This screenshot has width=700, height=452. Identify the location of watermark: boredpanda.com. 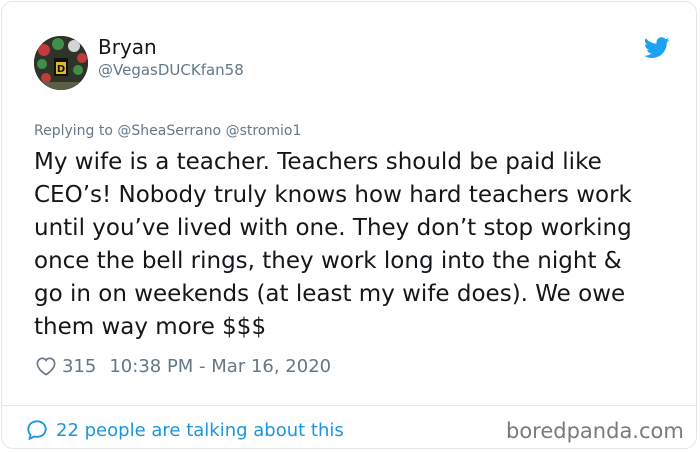
(595, 431).